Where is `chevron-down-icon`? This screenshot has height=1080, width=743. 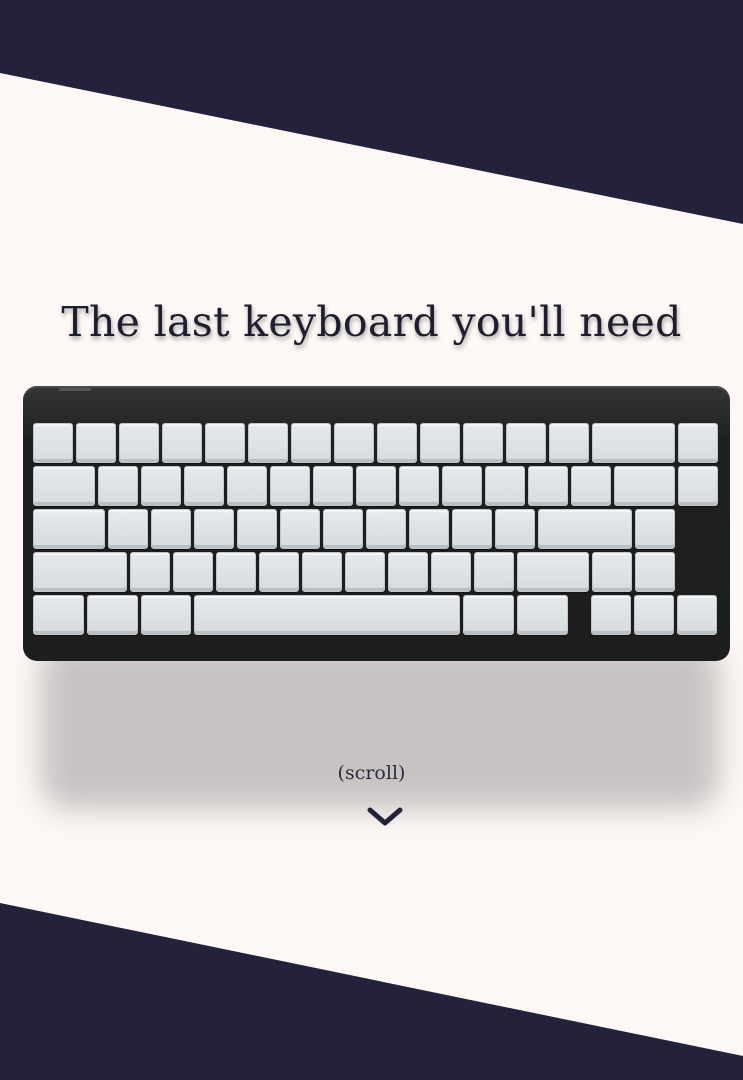 chevron-down-icon is located at coordinates (385, 817).